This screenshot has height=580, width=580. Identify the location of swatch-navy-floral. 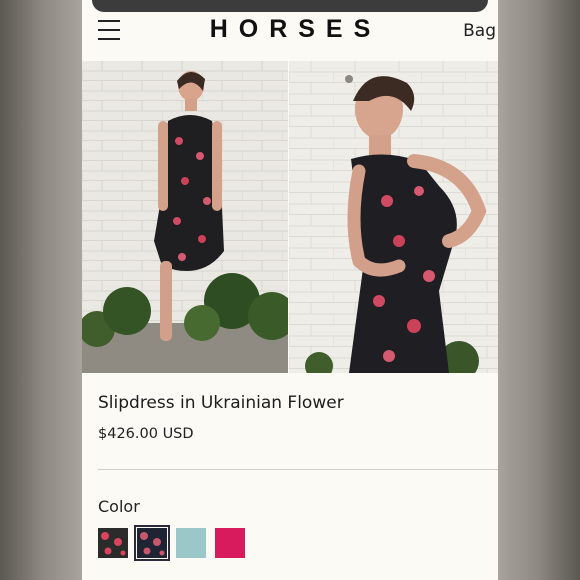
(152, 543).